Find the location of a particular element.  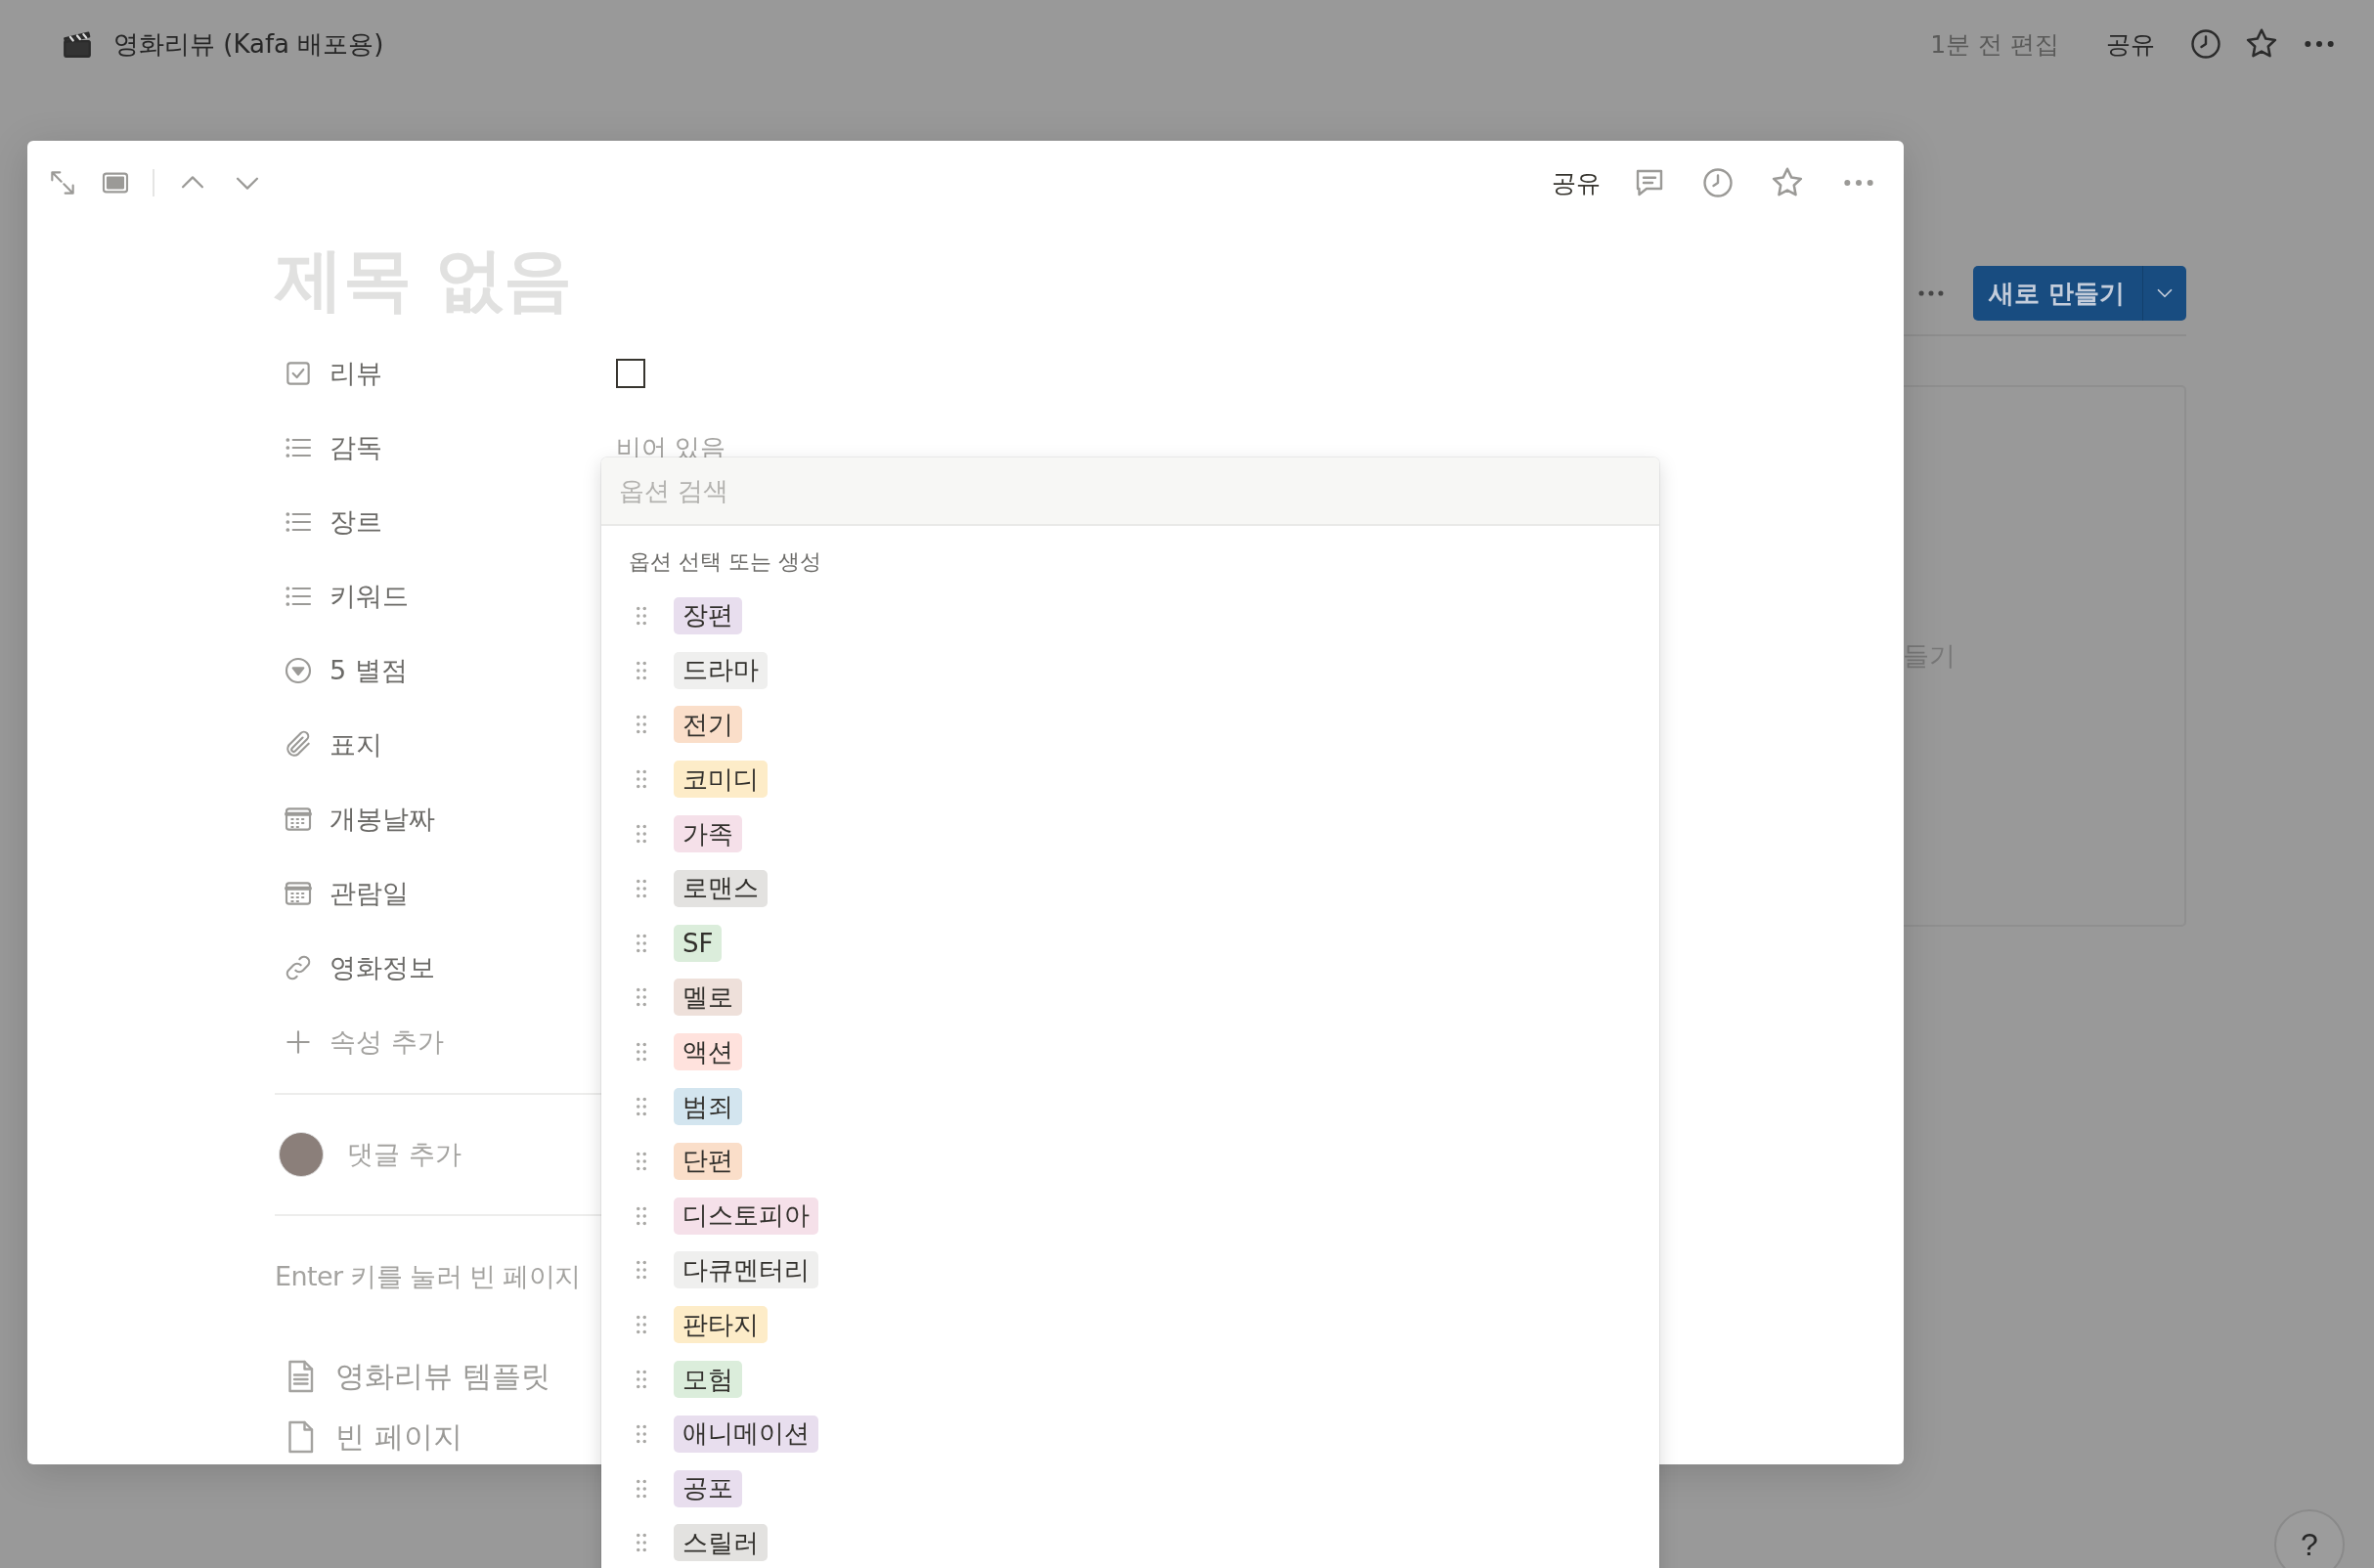

option-tag: 디스토피아 is located at coordinates (746, 1216).